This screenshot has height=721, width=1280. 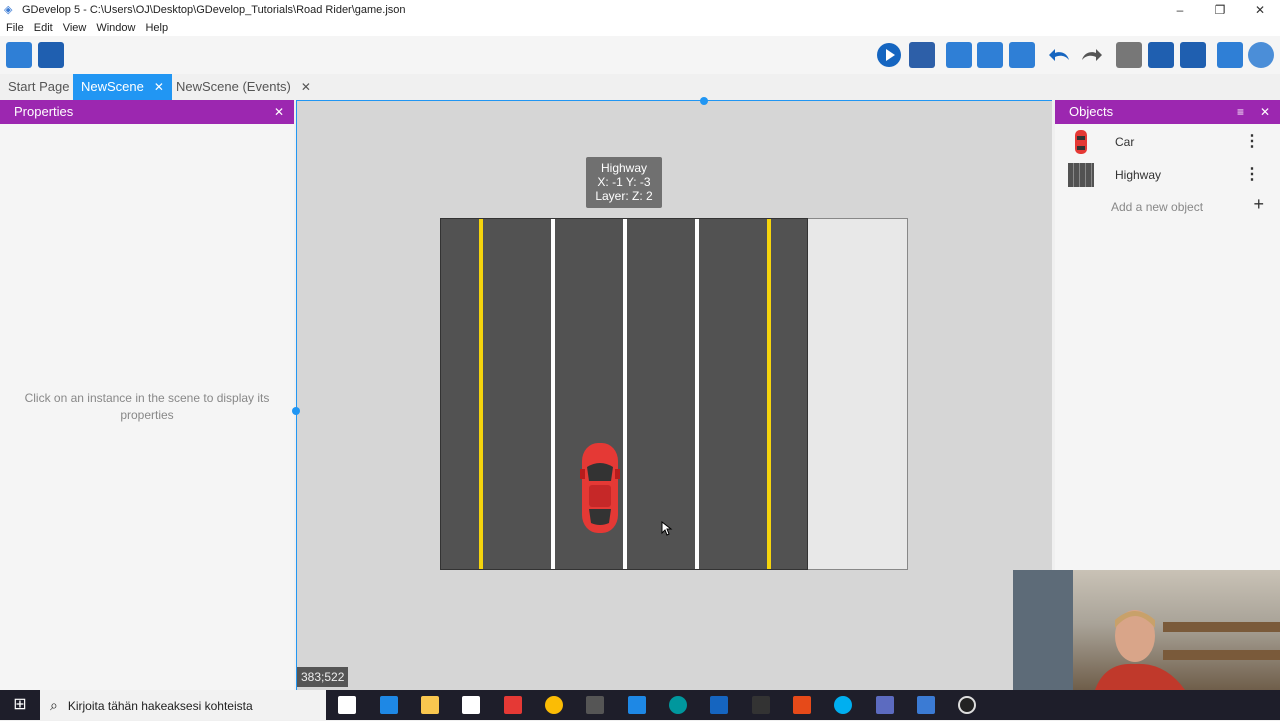 I want to click on menu-help: Help, so click(x=156, y=28).